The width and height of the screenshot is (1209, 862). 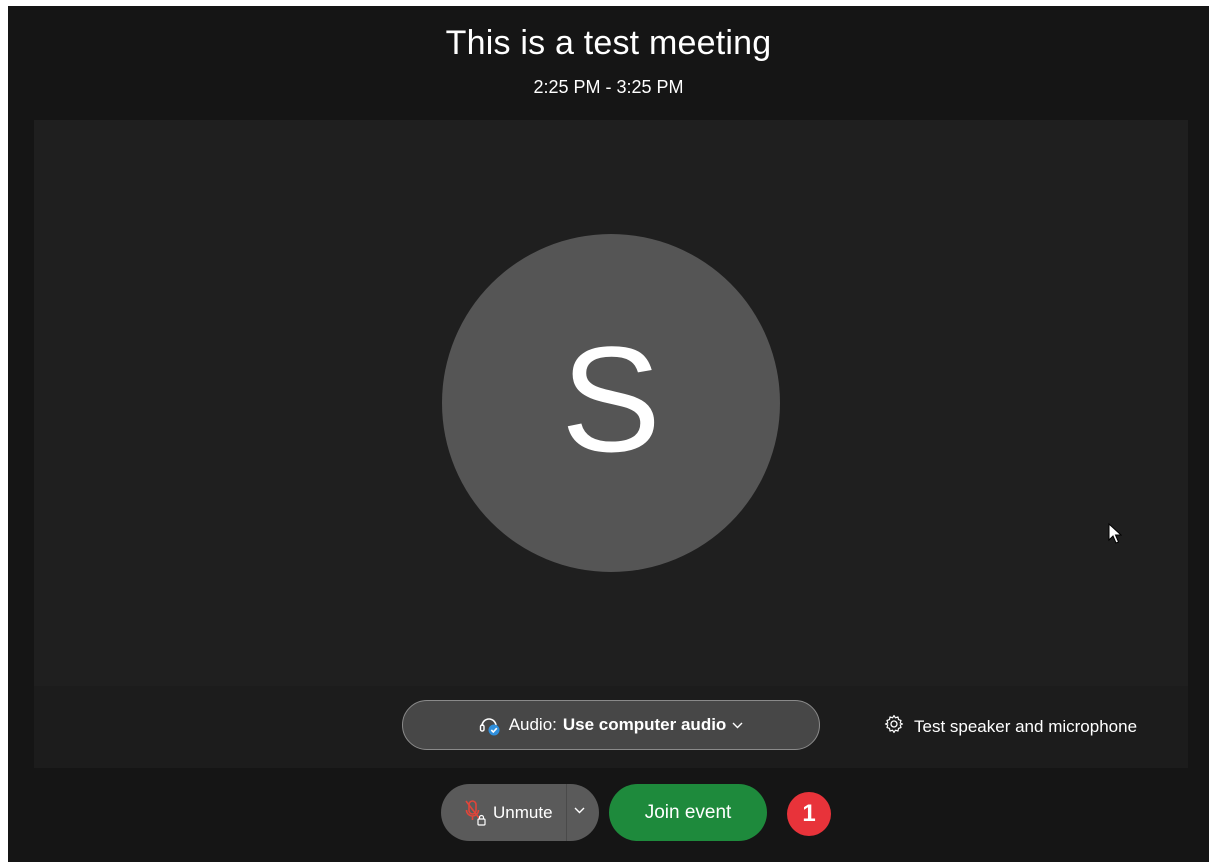 I want to click on unmute-options-chevron-icon, so click(x=579, y=810).